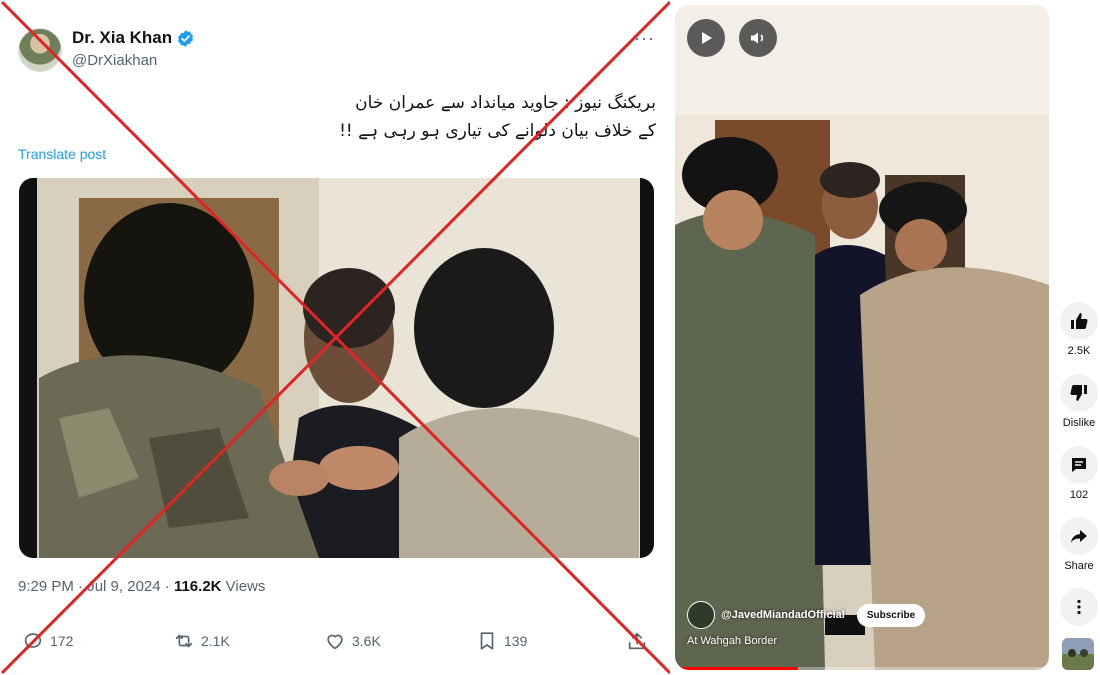 Image resolution: width=1100 pixels, height=675 pixels. Describe the element at coordinates (46, 586) in the screenshot. I see `tweet-time: 9:29 PM` at that location.